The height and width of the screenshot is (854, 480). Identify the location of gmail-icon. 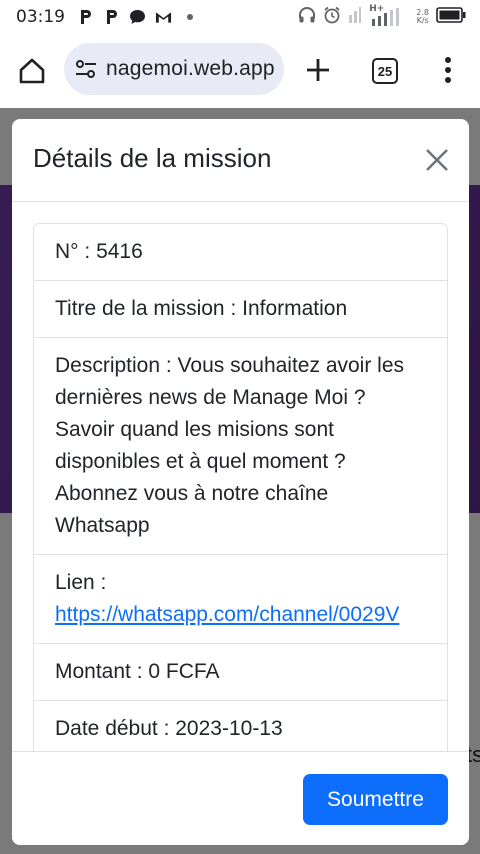
(163, 17).